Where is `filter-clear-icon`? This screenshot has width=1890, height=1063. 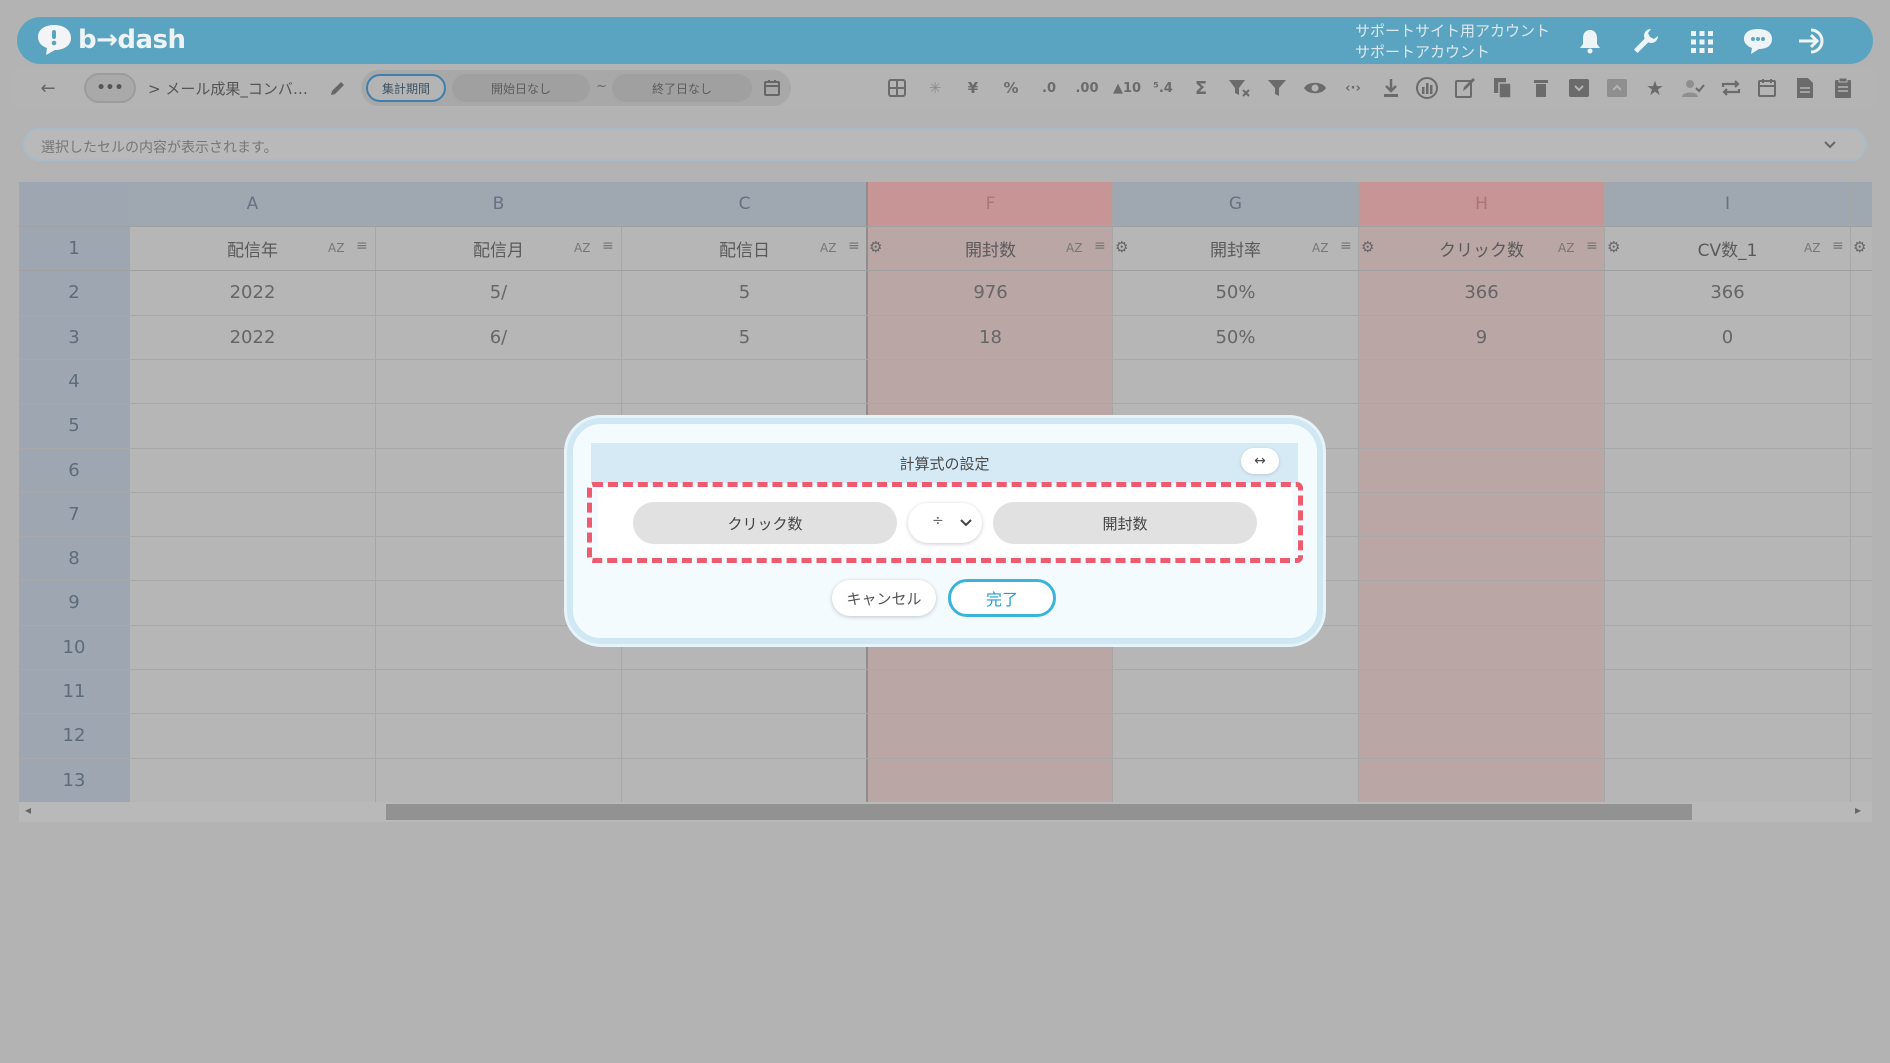 filter-clear-icon is located at coordinates (1239, 88).